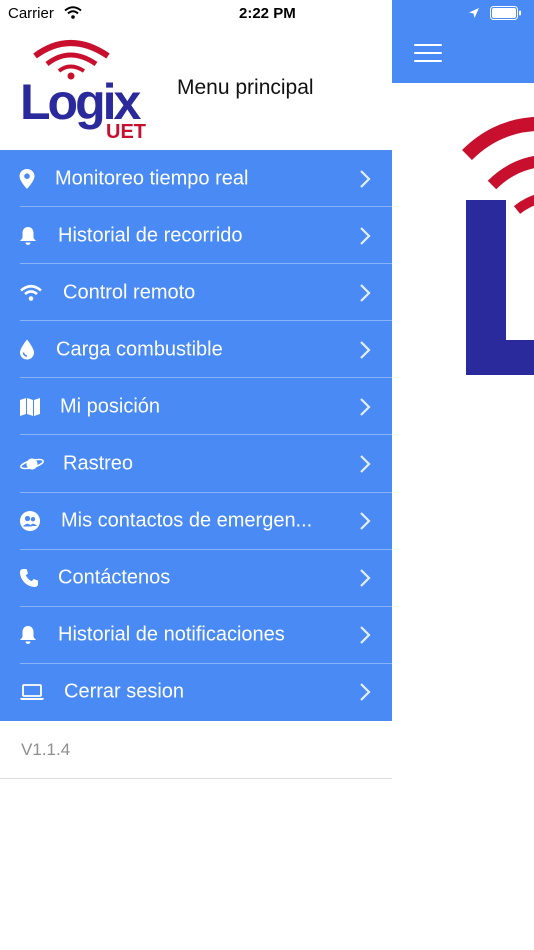 The image size is (534, 950). I want to click on menu-item-carga-combustible: Carga combustible, so click(196, 350).